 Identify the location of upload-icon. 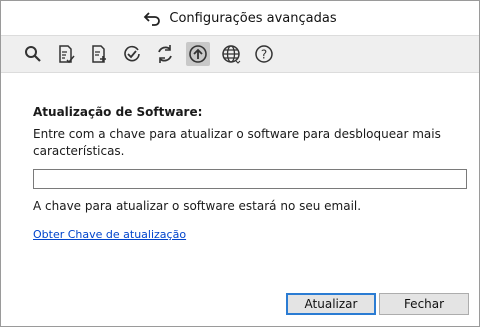
(198, 54).